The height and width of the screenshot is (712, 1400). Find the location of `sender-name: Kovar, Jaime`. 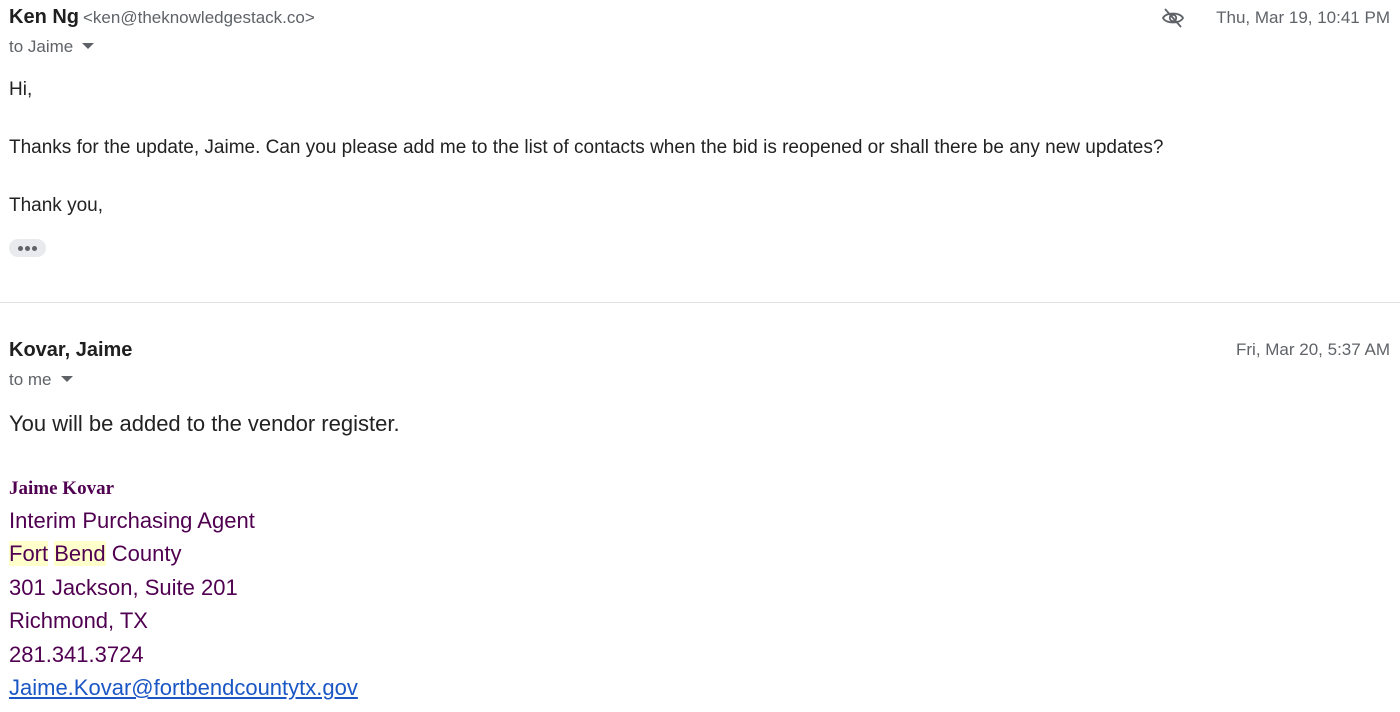

sender-name: Kovar, Jaime is located at coordinates (70, 350).